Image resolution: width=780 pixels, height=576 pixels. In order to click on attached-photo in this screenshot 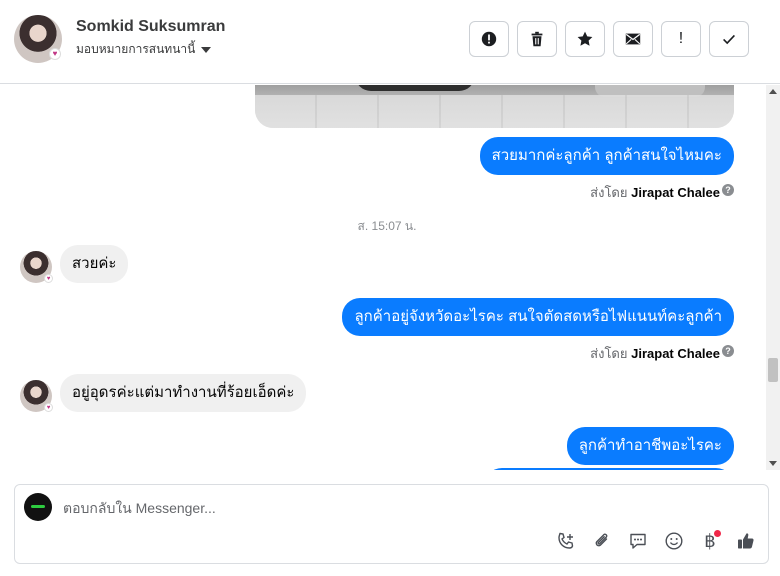, I will do `click(494, 106)`.